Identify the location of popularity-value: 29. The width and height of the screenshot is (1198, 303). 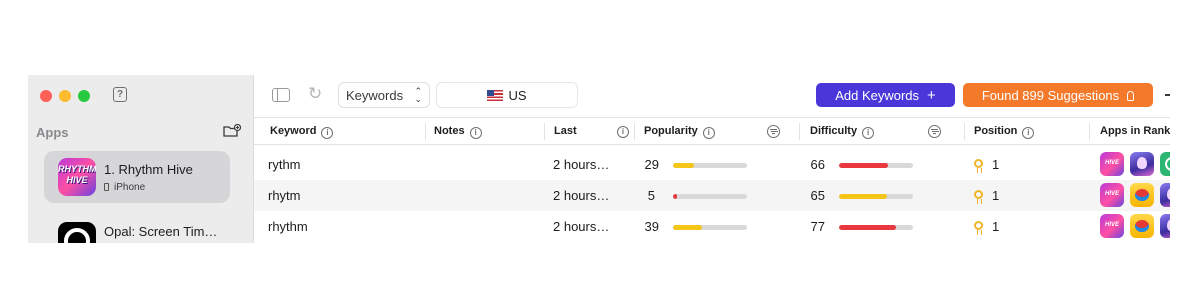
(651, 164).